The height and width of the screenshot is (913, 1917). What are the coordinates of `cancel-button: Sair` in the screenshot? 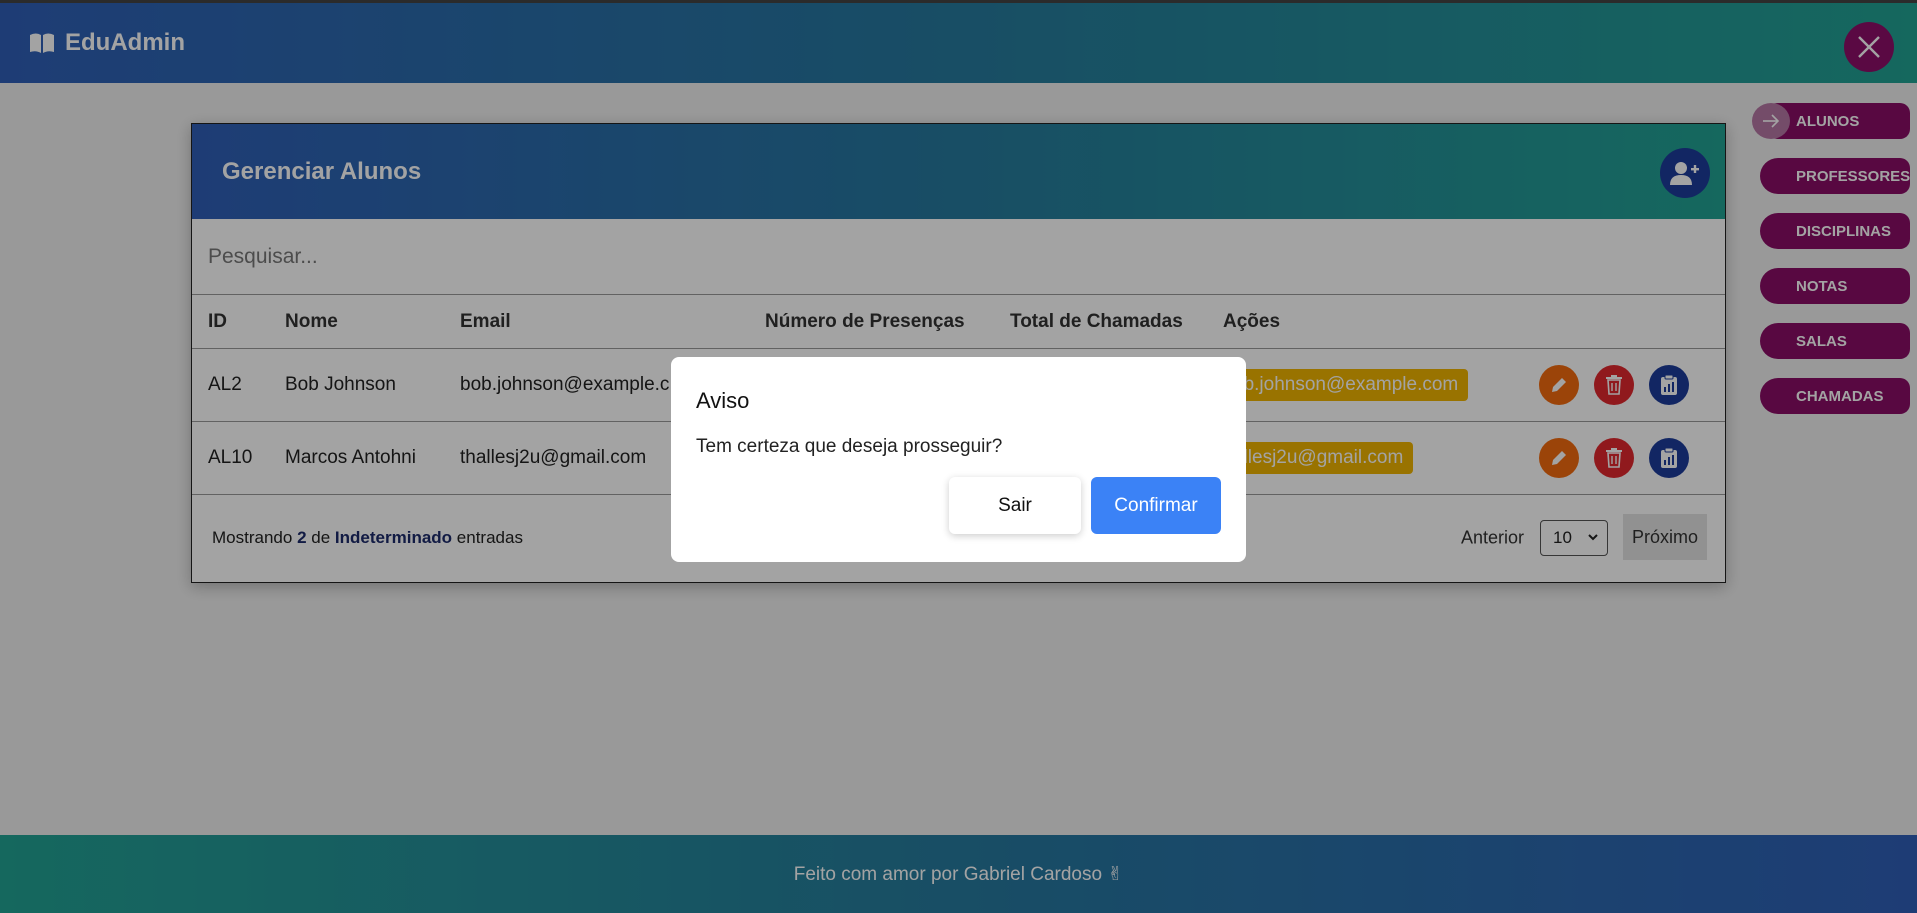 It's located at (1015, 505).